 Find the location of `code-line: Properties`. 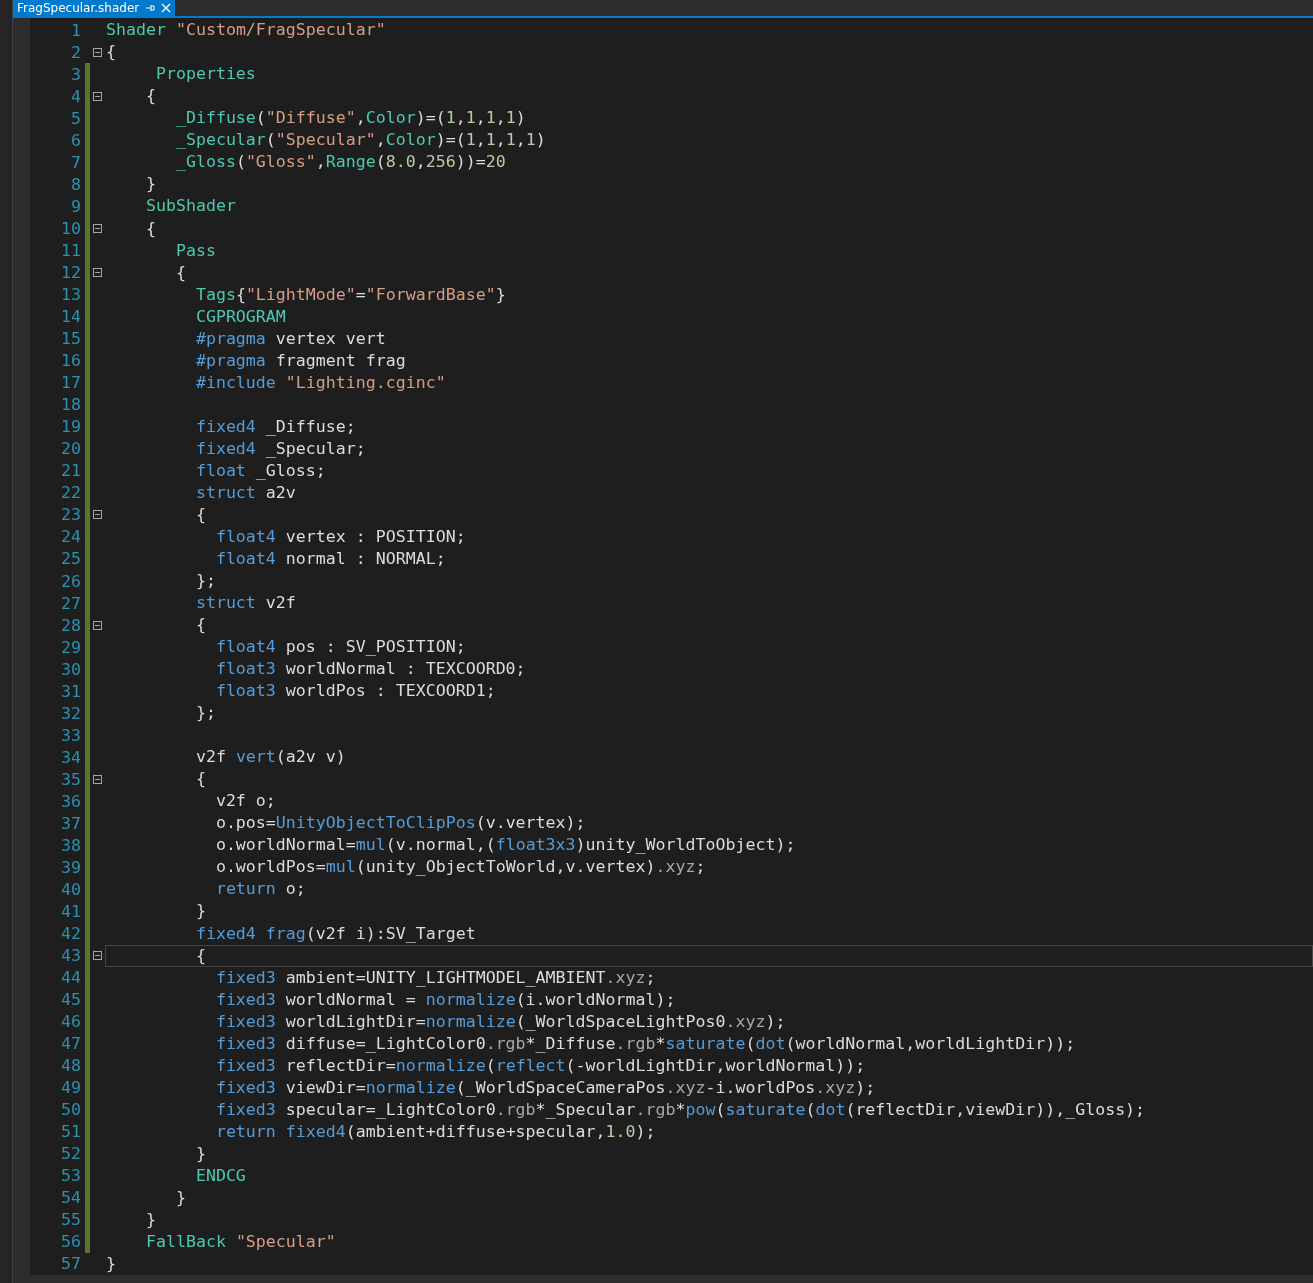

code-line: Properties is located at coordinates (205, 74).